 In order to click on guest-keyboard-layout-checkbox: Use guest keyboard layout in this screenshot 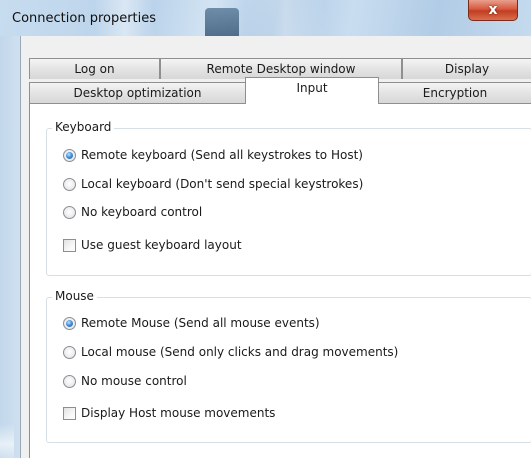, I will do `click(152, 245)`.